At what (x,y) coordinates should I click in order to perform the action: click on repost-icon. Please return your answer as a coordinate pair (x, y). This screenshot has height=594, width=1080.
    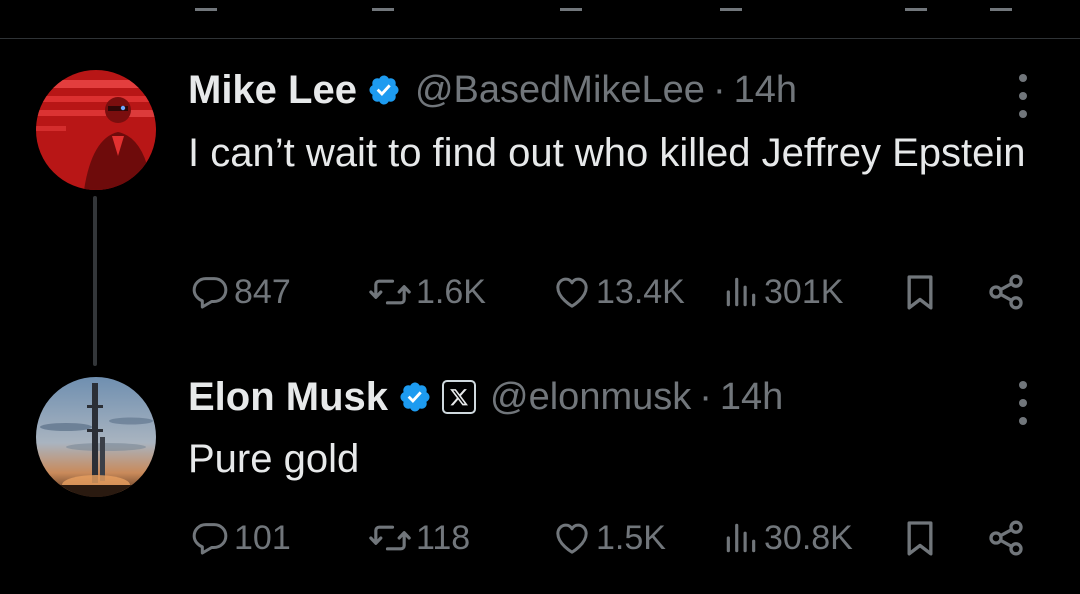
    Looking at the image, I should click on (383, 5).